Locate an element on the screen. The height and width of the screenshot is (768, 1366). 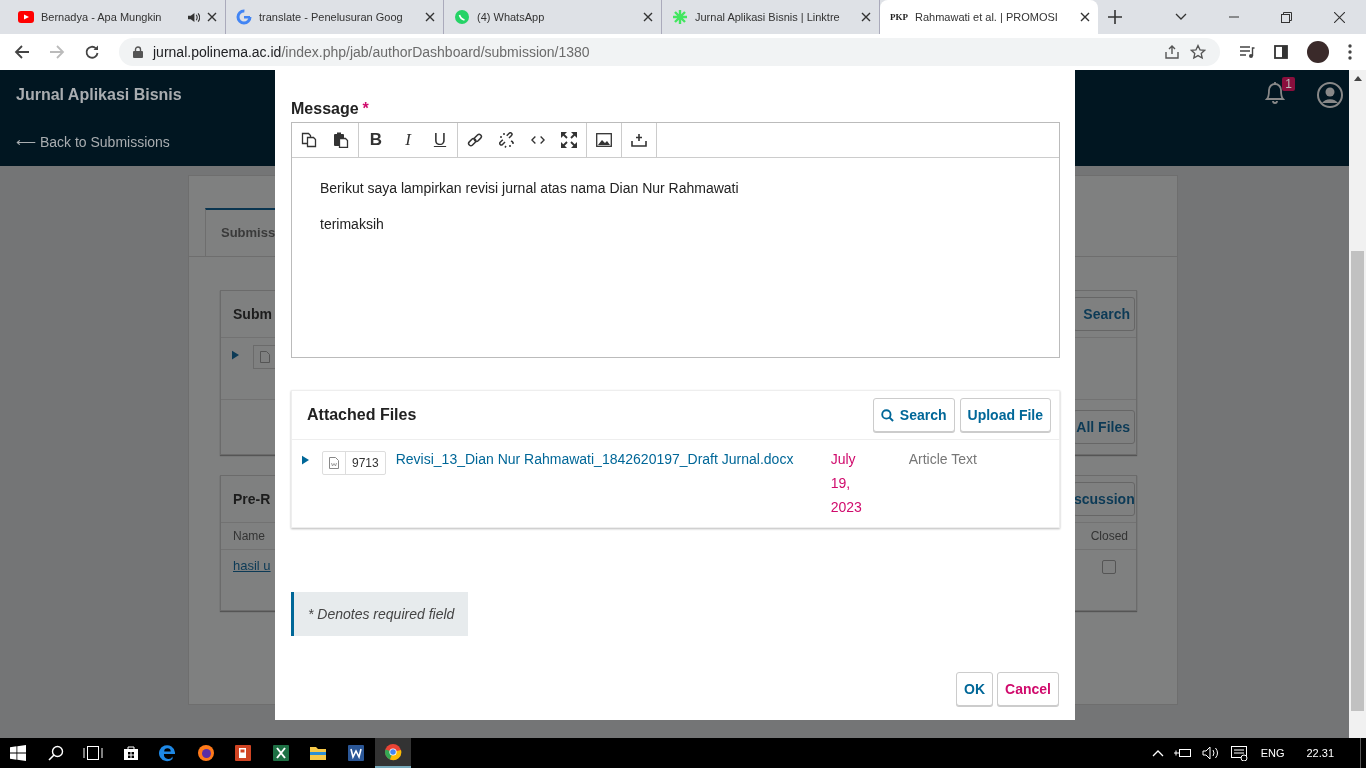
address-field: jurnal.polinema.ac.id/index.php/jab/authorDashboard/submission/1380 is located at coordinates (669, 52).